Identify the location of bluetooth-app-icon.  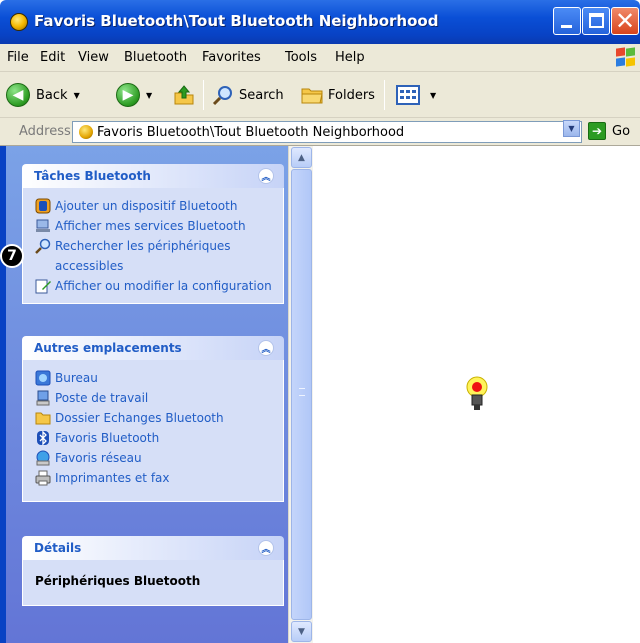
(19, 22).